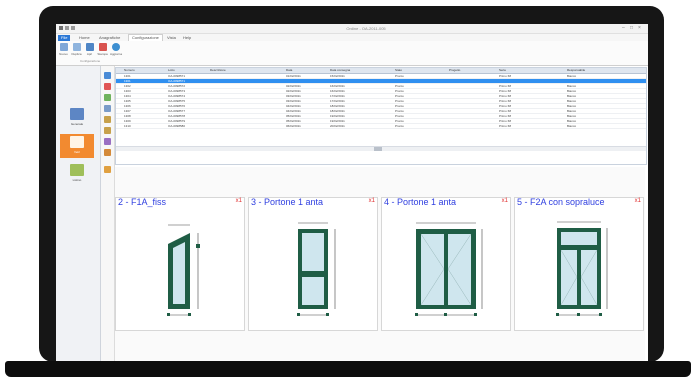 The image size is (696, 379). I want to click on column-header: Data consegna, so click(340, 70).